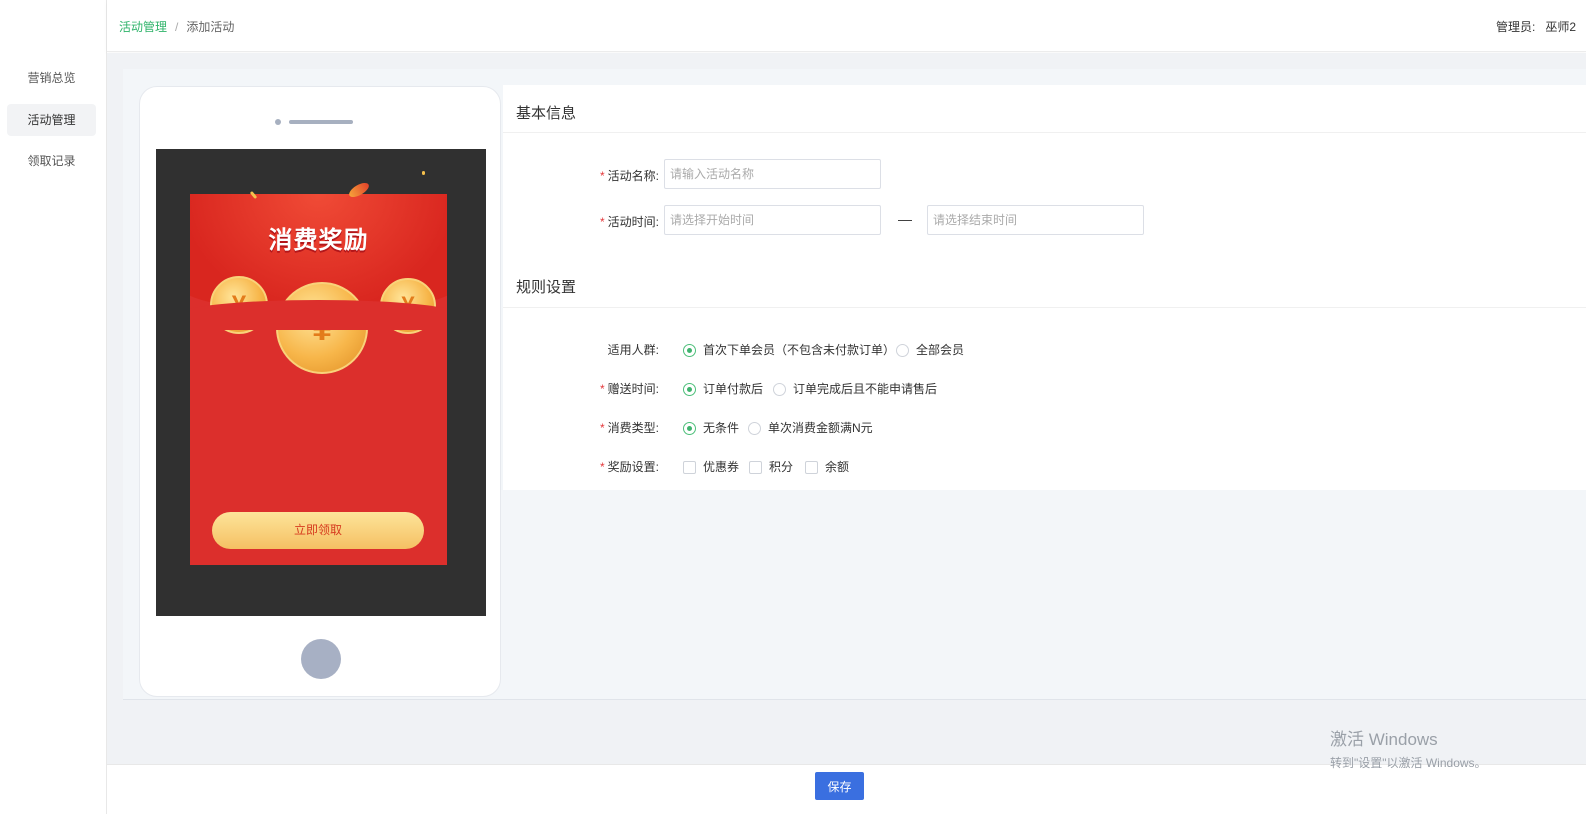 The width and height of the screenshot is (1586, 814). Describe the element at coordinates (1560, 27) in the screenshot. I see `admin-name: 巫师2` at that location.